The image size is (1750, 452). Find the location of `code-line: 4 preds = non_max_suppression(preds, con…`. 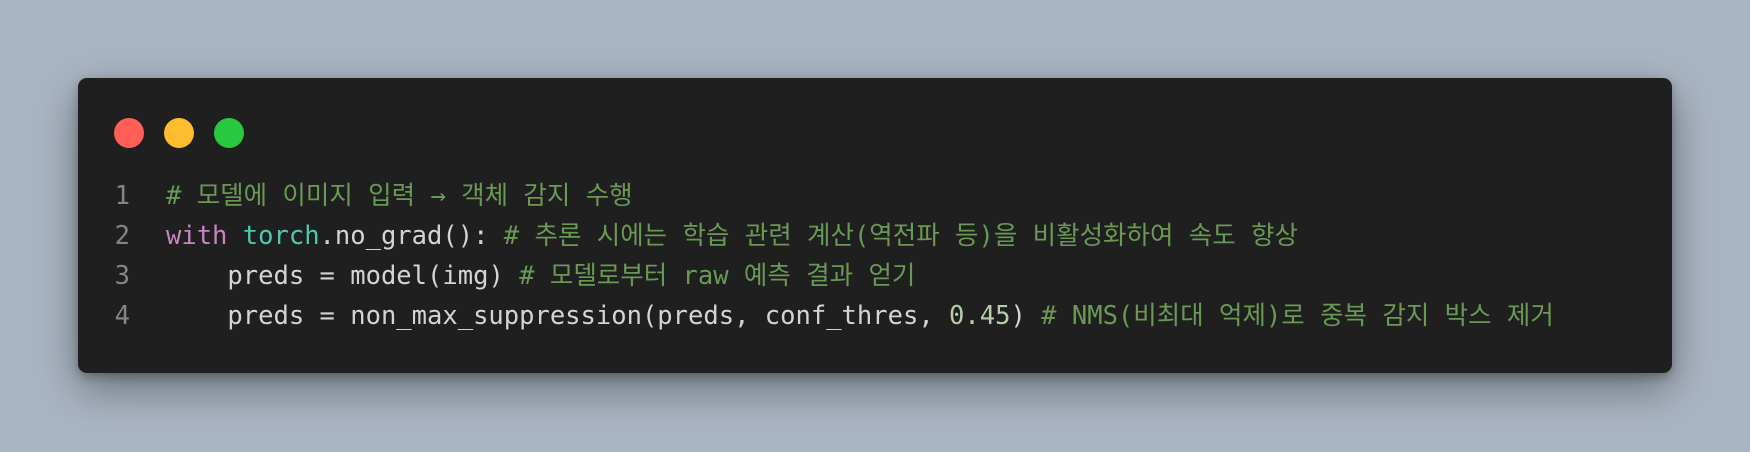

code-line: 4 preds = non_max_suppression(preds, con… is located at coordinates (816, 316).